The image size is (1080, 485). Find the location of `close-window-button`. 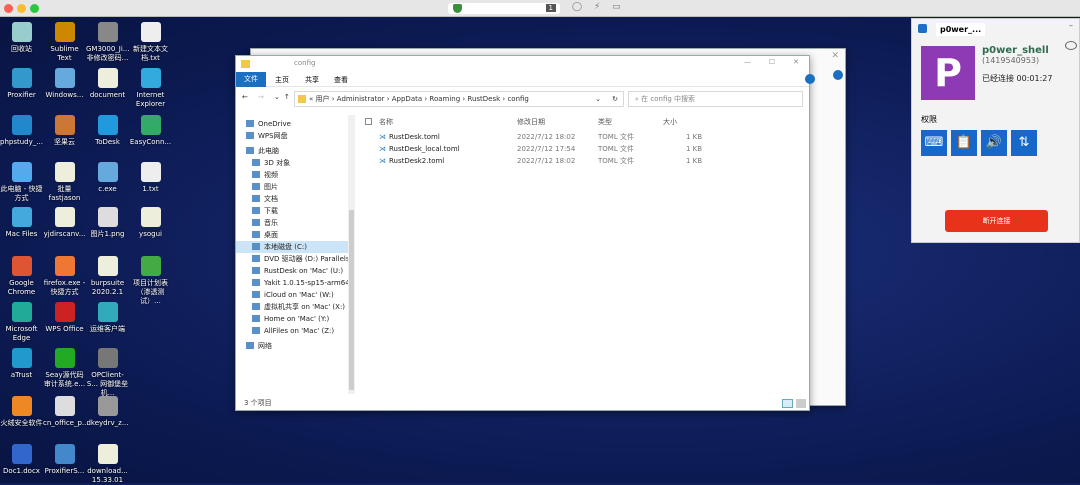

close-window-button is located at coordinates (8, 8).